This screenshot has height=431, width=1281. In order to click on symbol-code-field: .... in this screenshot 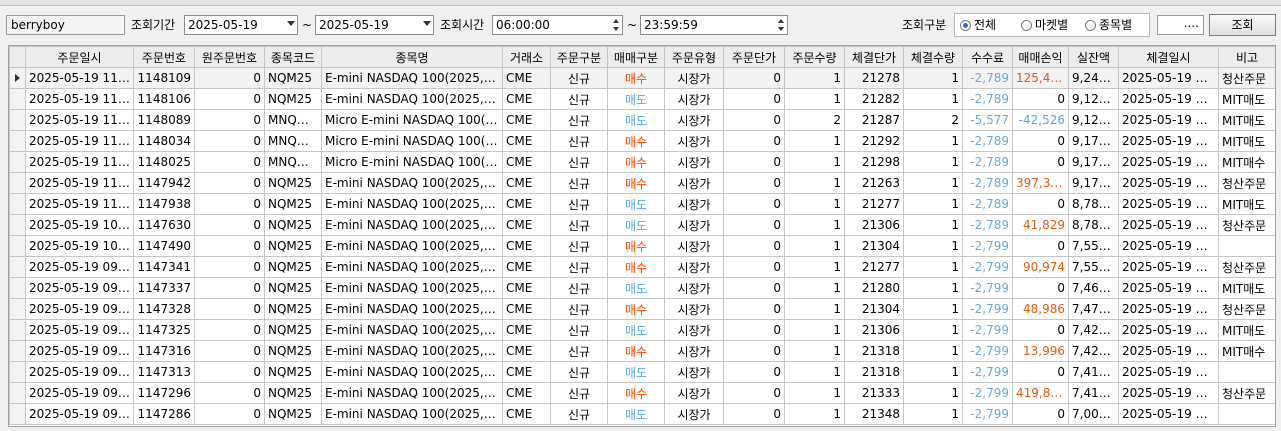, I will do `click(1180, 25)`.